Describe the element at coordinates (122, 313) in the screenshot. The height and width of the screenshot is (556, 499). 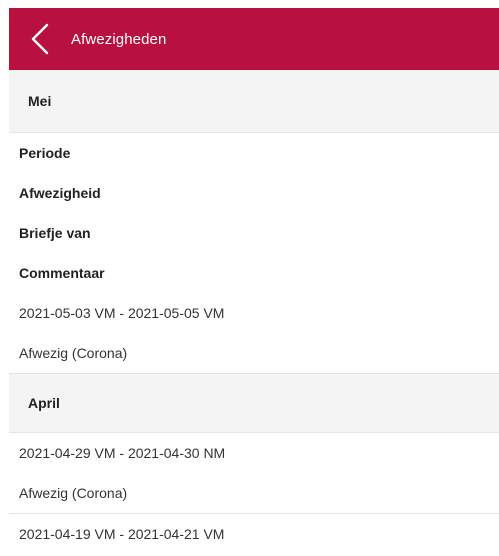
I see `entry-period-text: 2021-05-03 VM - 2021-05-05 VM` at that location.